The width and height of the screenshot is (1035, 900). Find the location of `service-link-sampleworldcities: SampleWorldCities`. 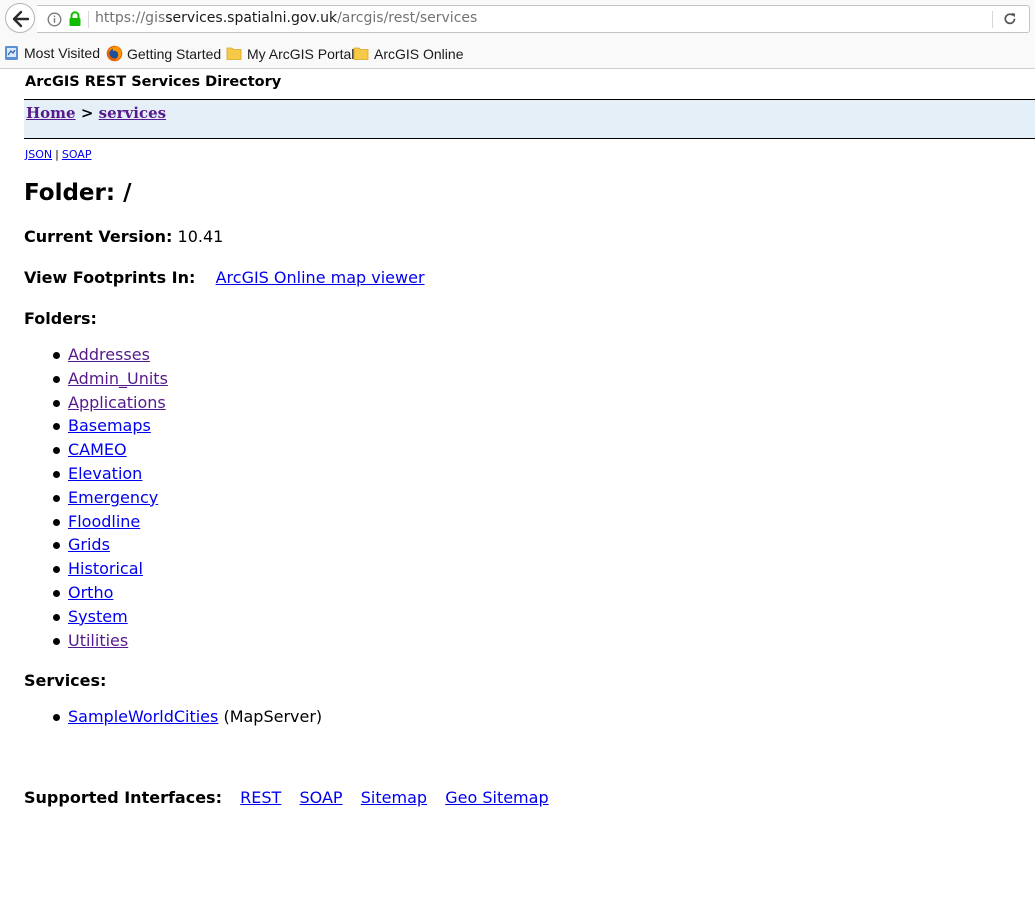

service-link-sampleworldcities: SampleWorldCities is located at coordinates (143, 716).